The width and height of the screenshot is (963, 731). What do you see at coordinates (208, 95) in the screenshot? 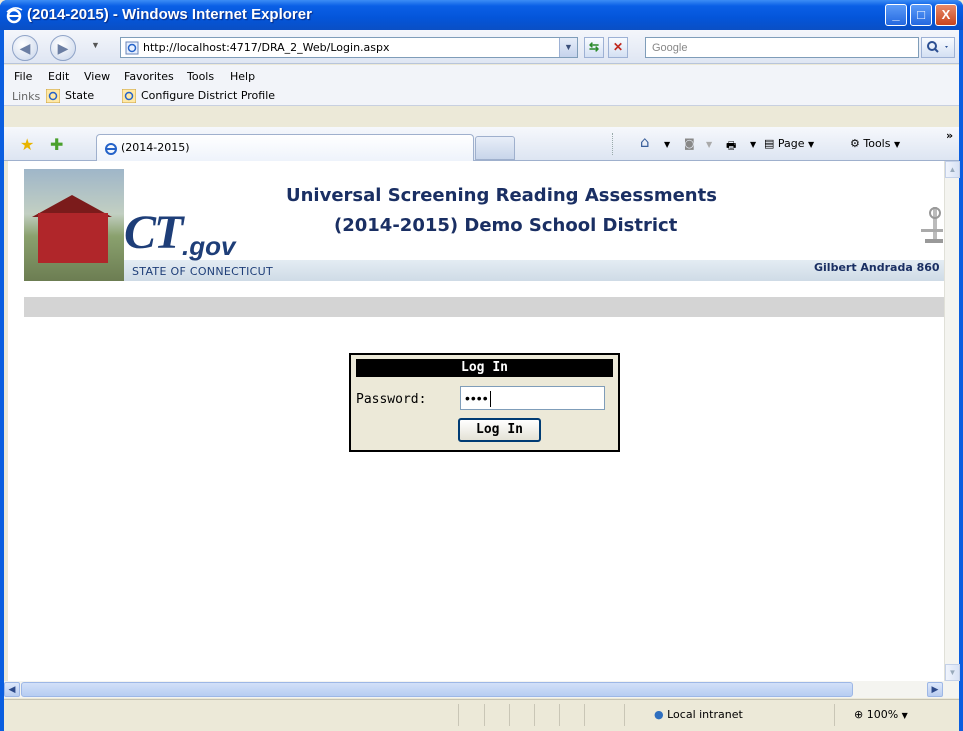
I see `link-configure-label: Configure District Profile` at bounding box center [208, 95].